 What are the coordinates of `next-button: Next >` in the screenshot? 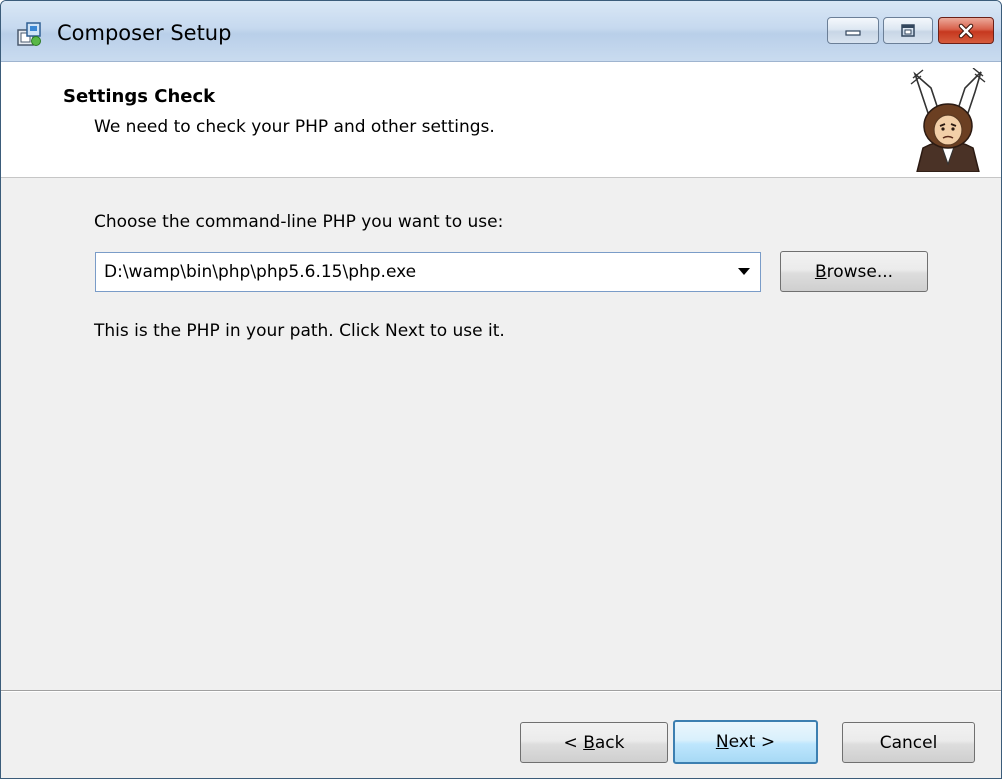 It's located at (745, 742).